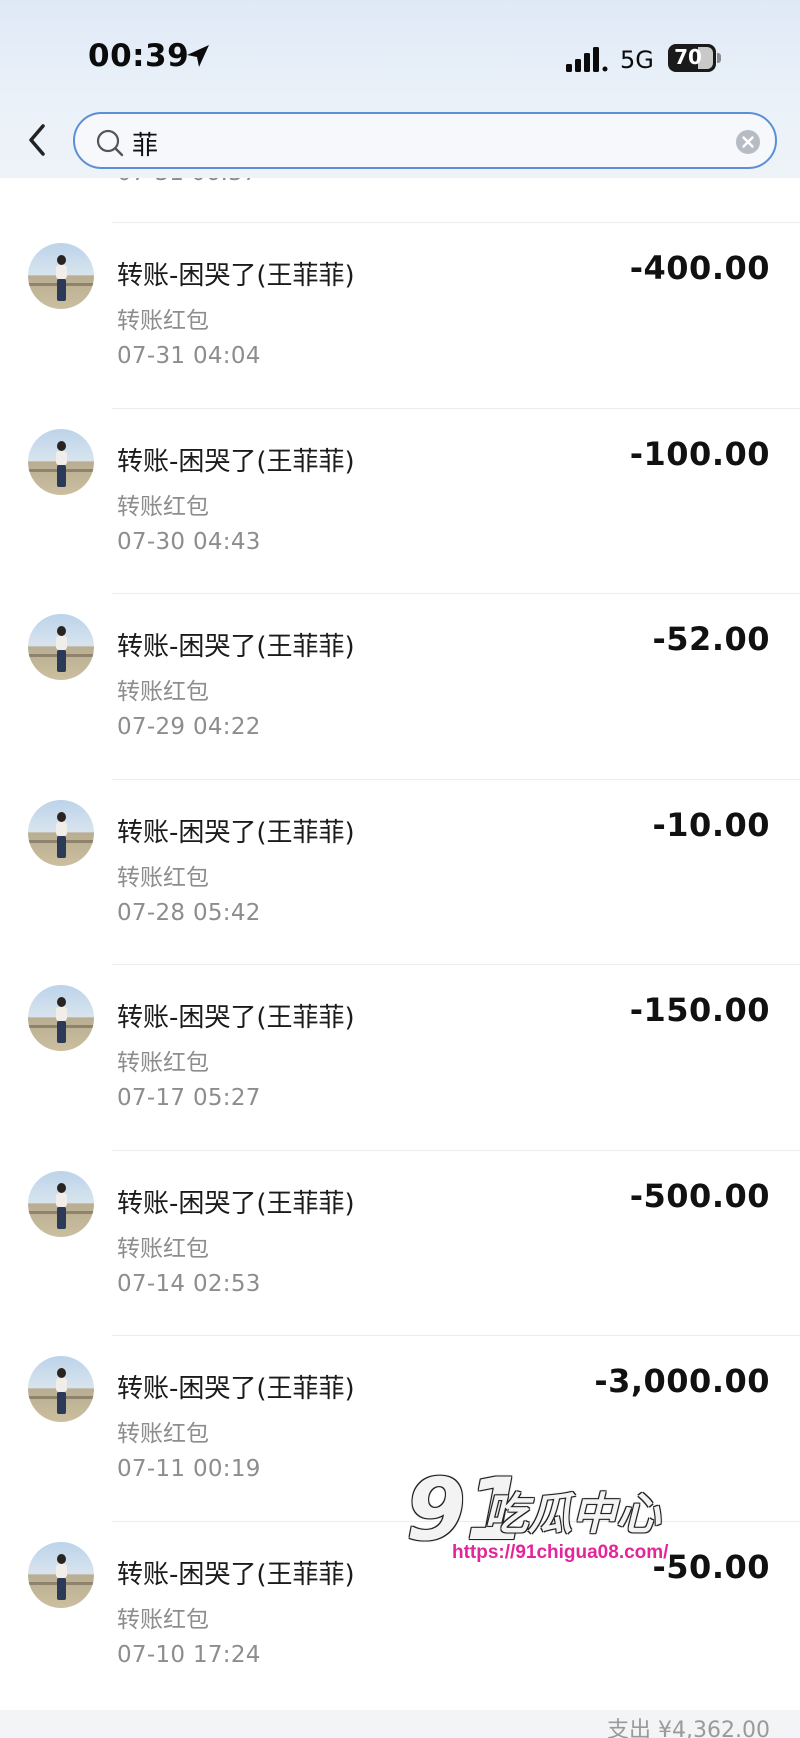 The image size is (800, 1738). Describe the element at coordinates (699, 1010) in the screenshot. I see `transaction-amount: -150.00` at that location.